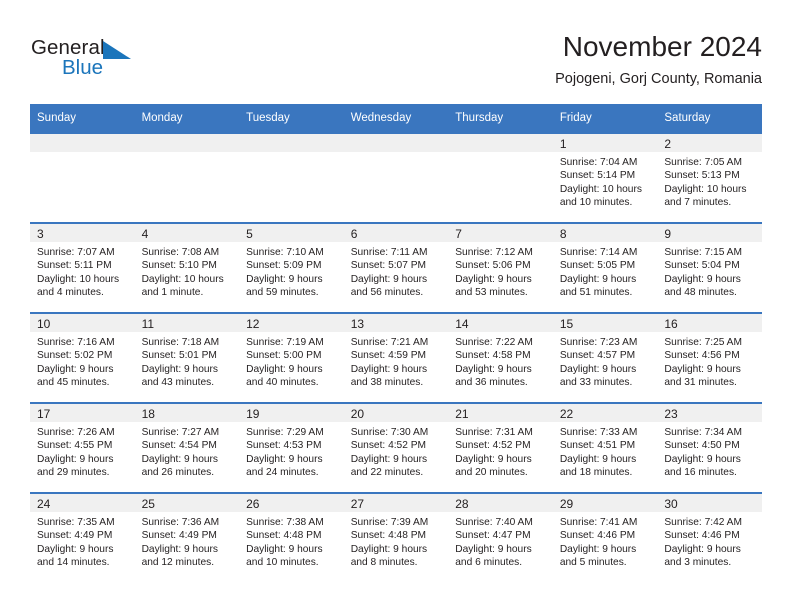 Image resolution: width=792 pixels, height=612 pixels. Describe the element at coordinates (389, 432) in the screenshot. I see `sunrise-text: Sunrise: 7:30 AM` at that location.